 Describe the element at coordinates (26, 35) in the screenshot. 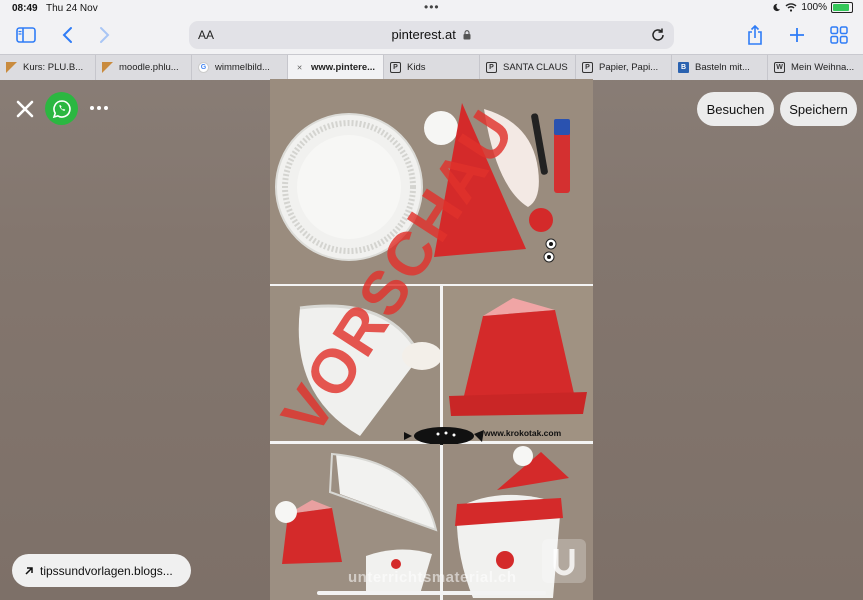

I see `sidebar-icon` at that location.